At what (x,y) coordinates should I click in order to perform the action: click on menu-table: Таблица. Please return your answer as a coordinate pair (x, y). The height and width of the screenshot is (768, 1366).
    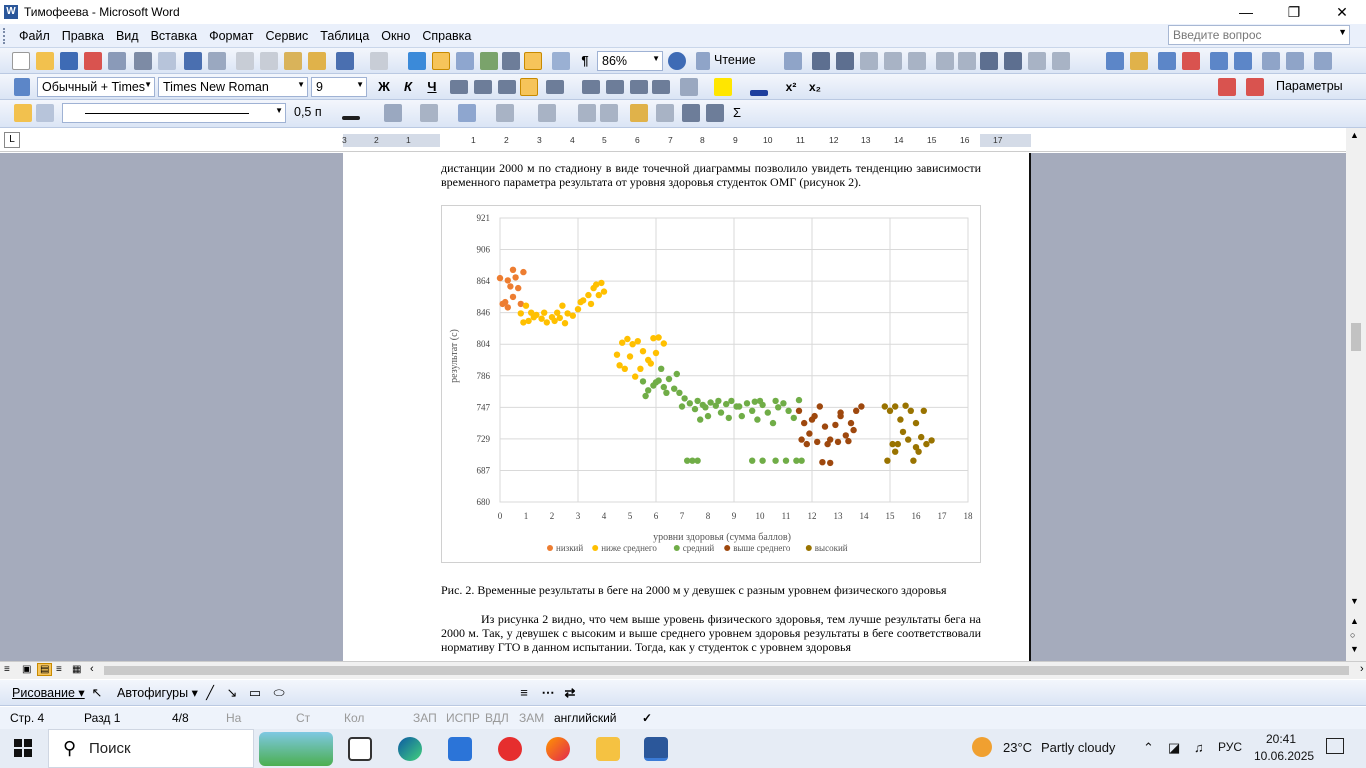
    Looking at the image, I should click on (344, 36).